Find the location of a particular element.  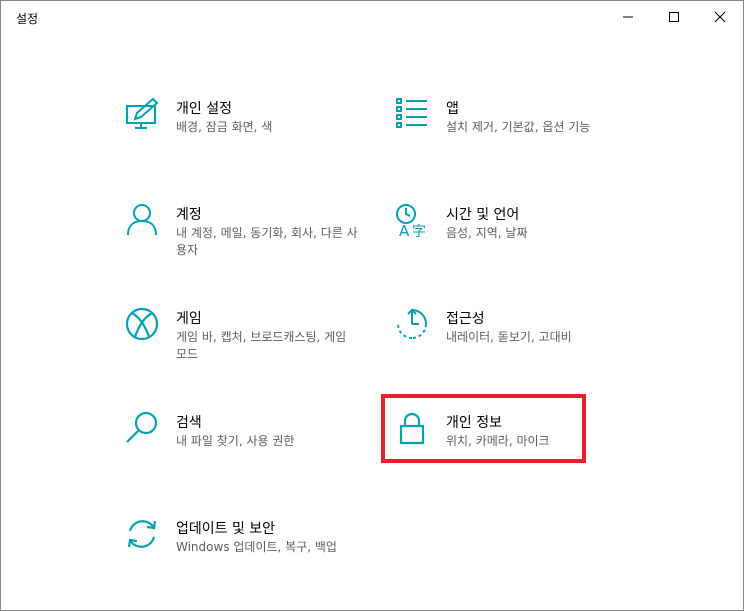

maximize-button is located at coordinates (674, 17).